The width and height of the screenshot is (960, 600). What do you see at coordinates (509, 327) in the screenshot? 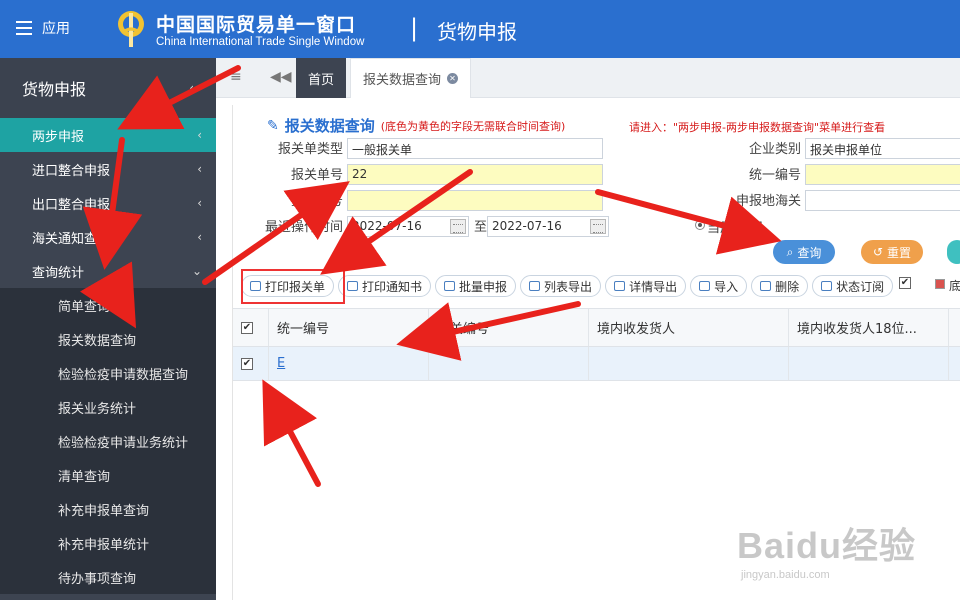
I see `column-header: 海关编号` at bounding box center [509, 327].